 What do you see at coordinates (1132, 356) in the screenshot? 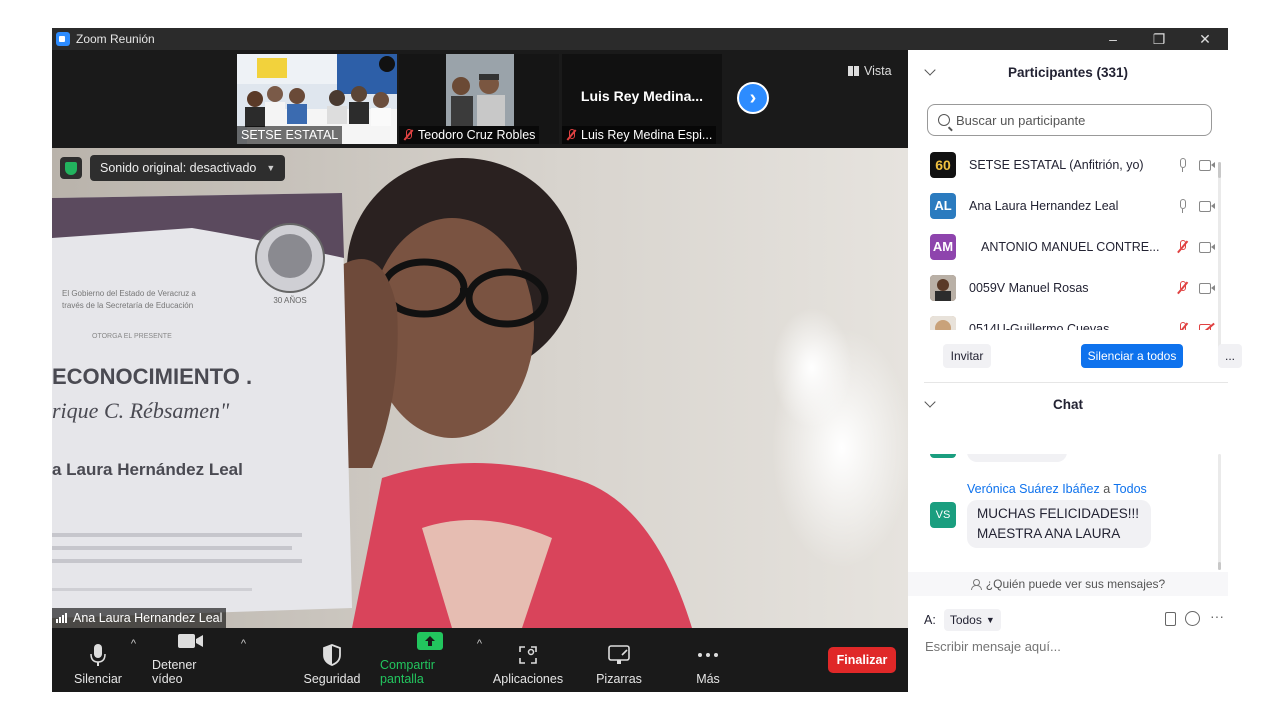
I see `mute-all-button: Silenciar a todos` at bounding box center [1132, 356].